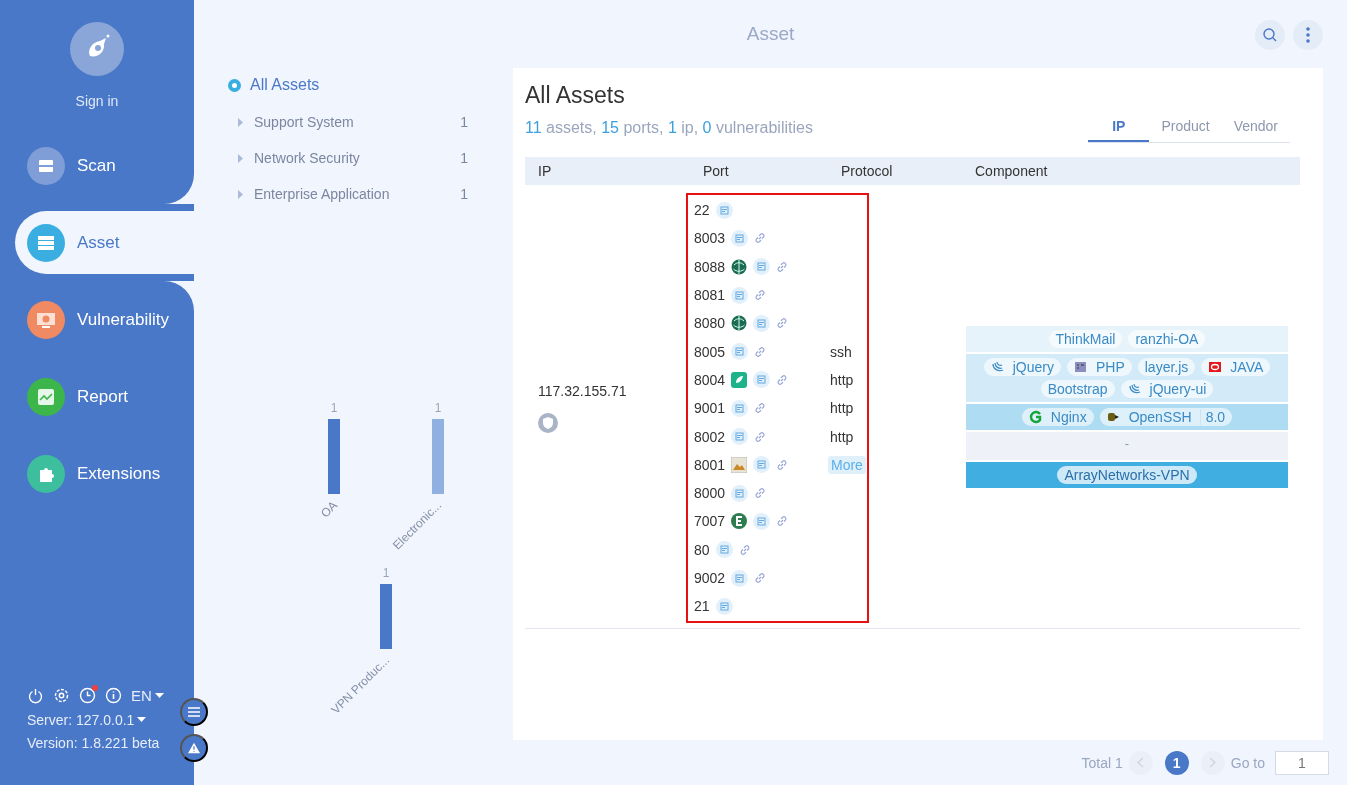  Describe the element at coordinates (847, 464) in the screenshot. I see `more-button: More` at that location.